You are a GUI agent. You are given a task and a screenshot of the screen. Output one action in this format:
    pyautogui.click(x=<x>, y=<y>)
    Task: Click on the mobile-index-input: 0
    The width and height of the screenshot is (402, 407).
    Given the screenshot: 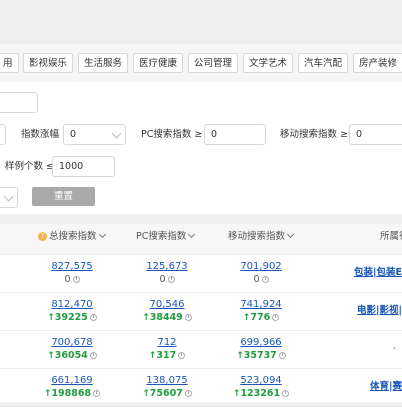 What is the action you would take?
    pyautogui.click(x=375, y=134)
    